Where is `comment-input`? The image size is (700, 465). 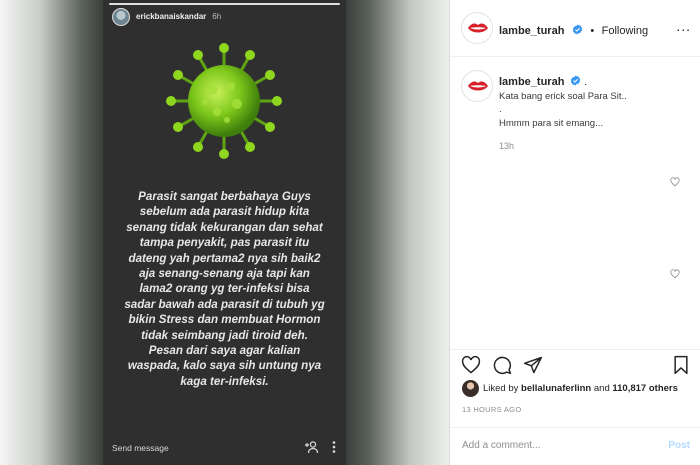
comment-input is located at coordinates (552, 445).